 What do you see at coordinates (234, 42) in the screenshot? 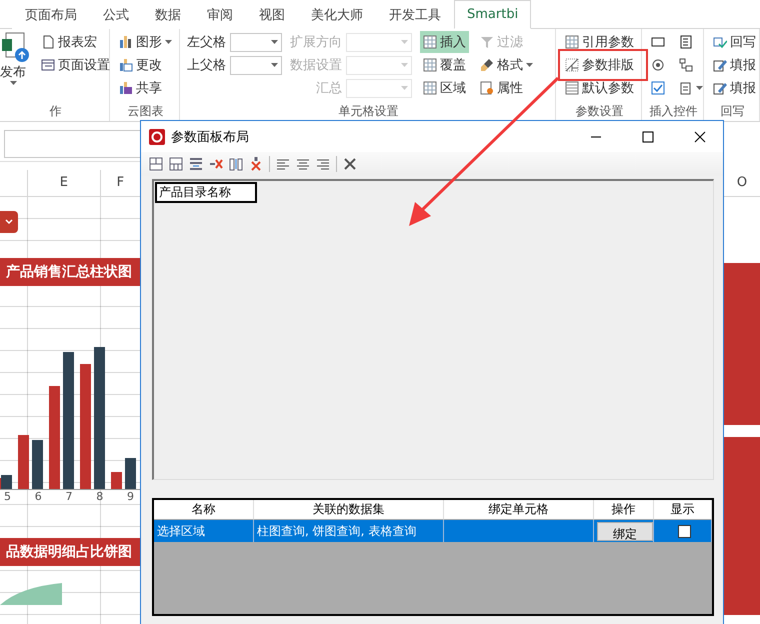
I see `dropdown-field: 左父格` at bounding box center [234, 42].